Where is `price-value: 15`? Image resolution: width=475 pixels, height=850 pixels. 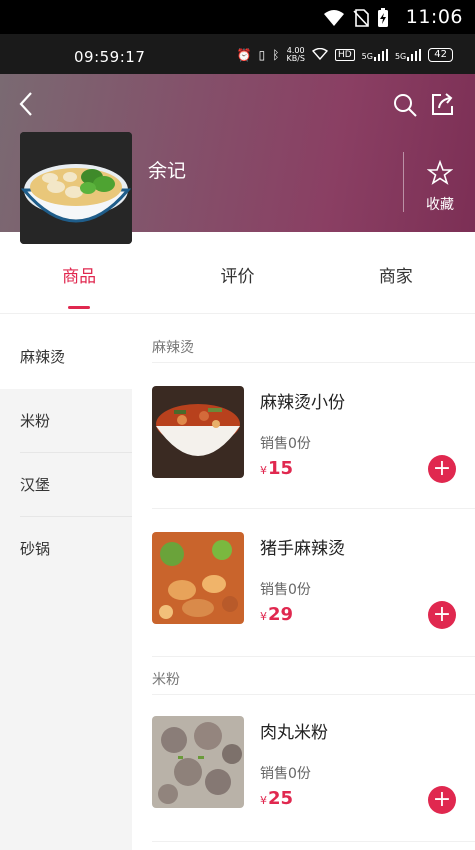 price-value: 15 is located at coordinates (281, 468).